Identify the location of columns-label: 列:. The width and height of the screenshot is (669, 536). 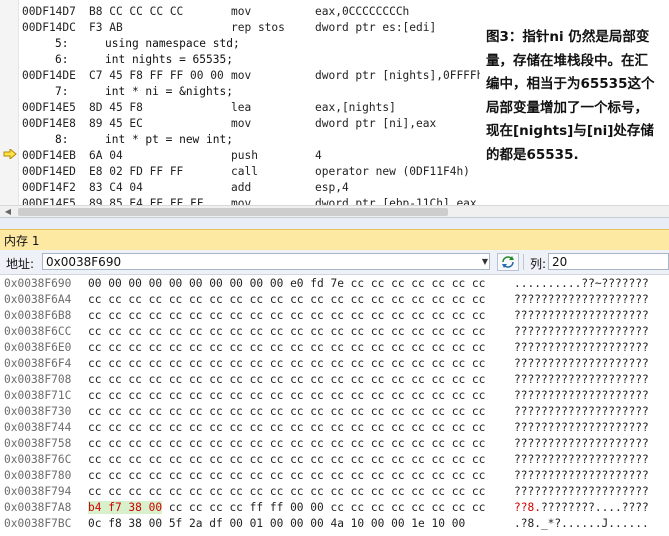
(538, 264).